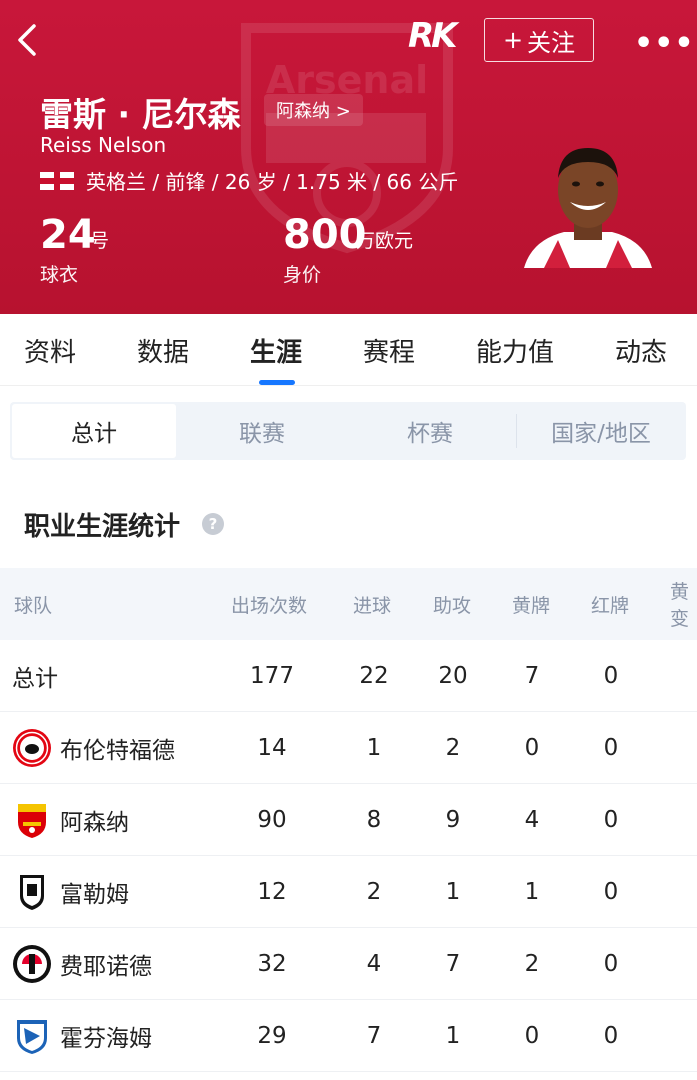 The width and height of the screenshot is (697, 1080). What do you see at coordinates (348, 964) in the screenshot?
I see `table-row: 费耶诺德 32 4 7 2 0` at bounding box center [348, 964].